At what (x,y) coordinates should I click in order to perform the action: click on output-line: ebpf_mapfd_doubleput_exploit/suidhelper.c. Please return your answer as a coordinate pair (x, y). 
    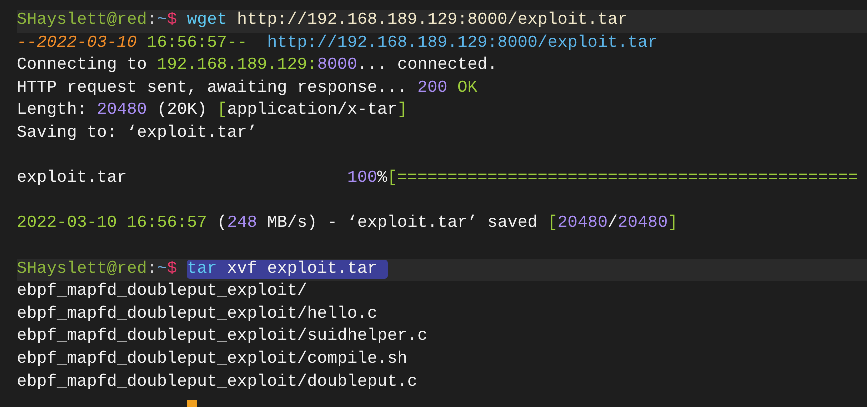
    Looking at the image, I should click on (222, 336).